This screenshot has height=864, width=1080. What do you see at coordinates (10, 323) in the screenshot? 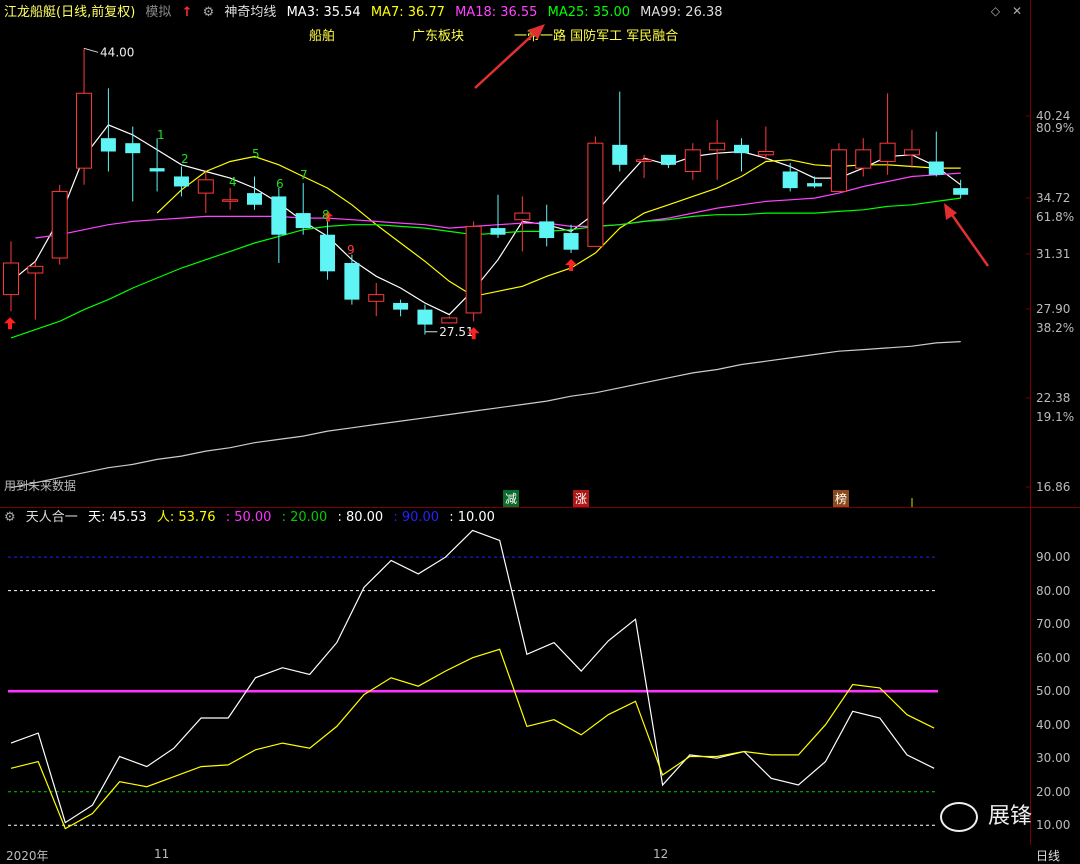
I see `buy-arrow-icon` at bounding box center [10, 323].